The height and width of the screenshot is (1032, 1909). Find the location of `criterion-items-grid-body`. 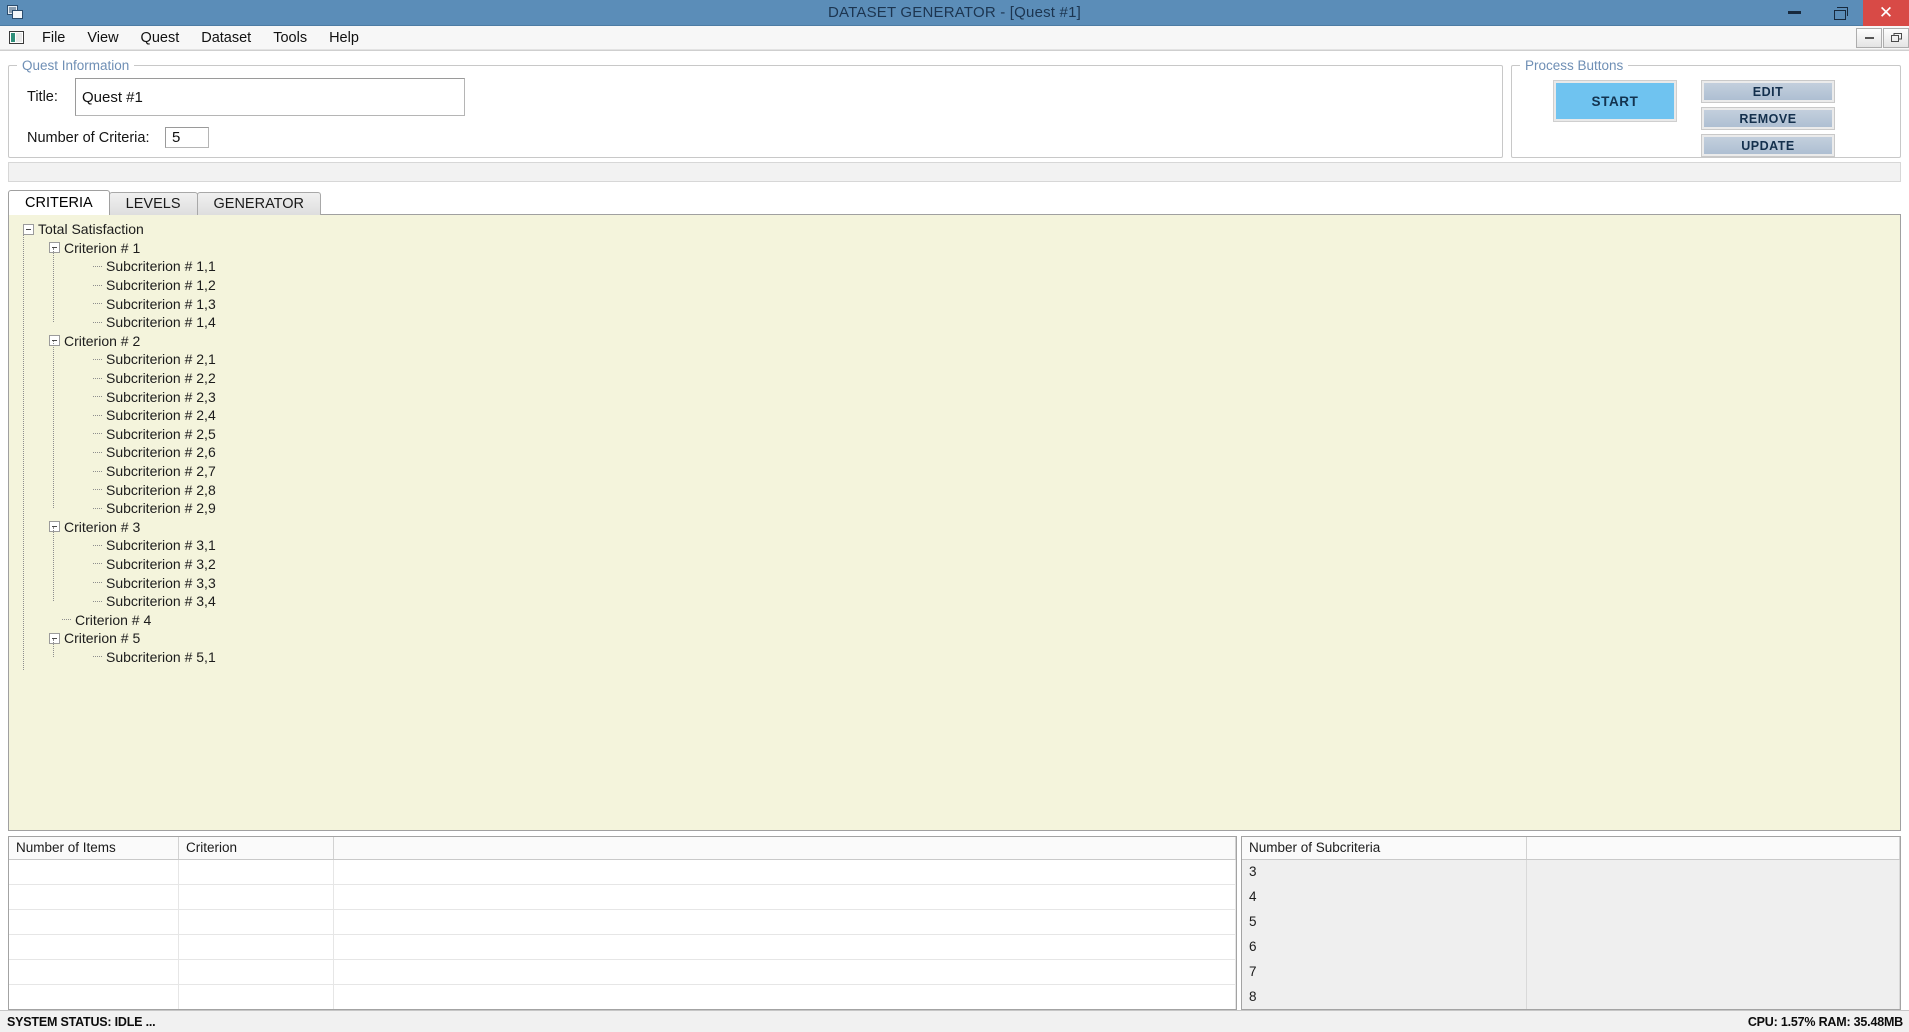

criterion-items-grid-body is located at coordinates (622, 934).